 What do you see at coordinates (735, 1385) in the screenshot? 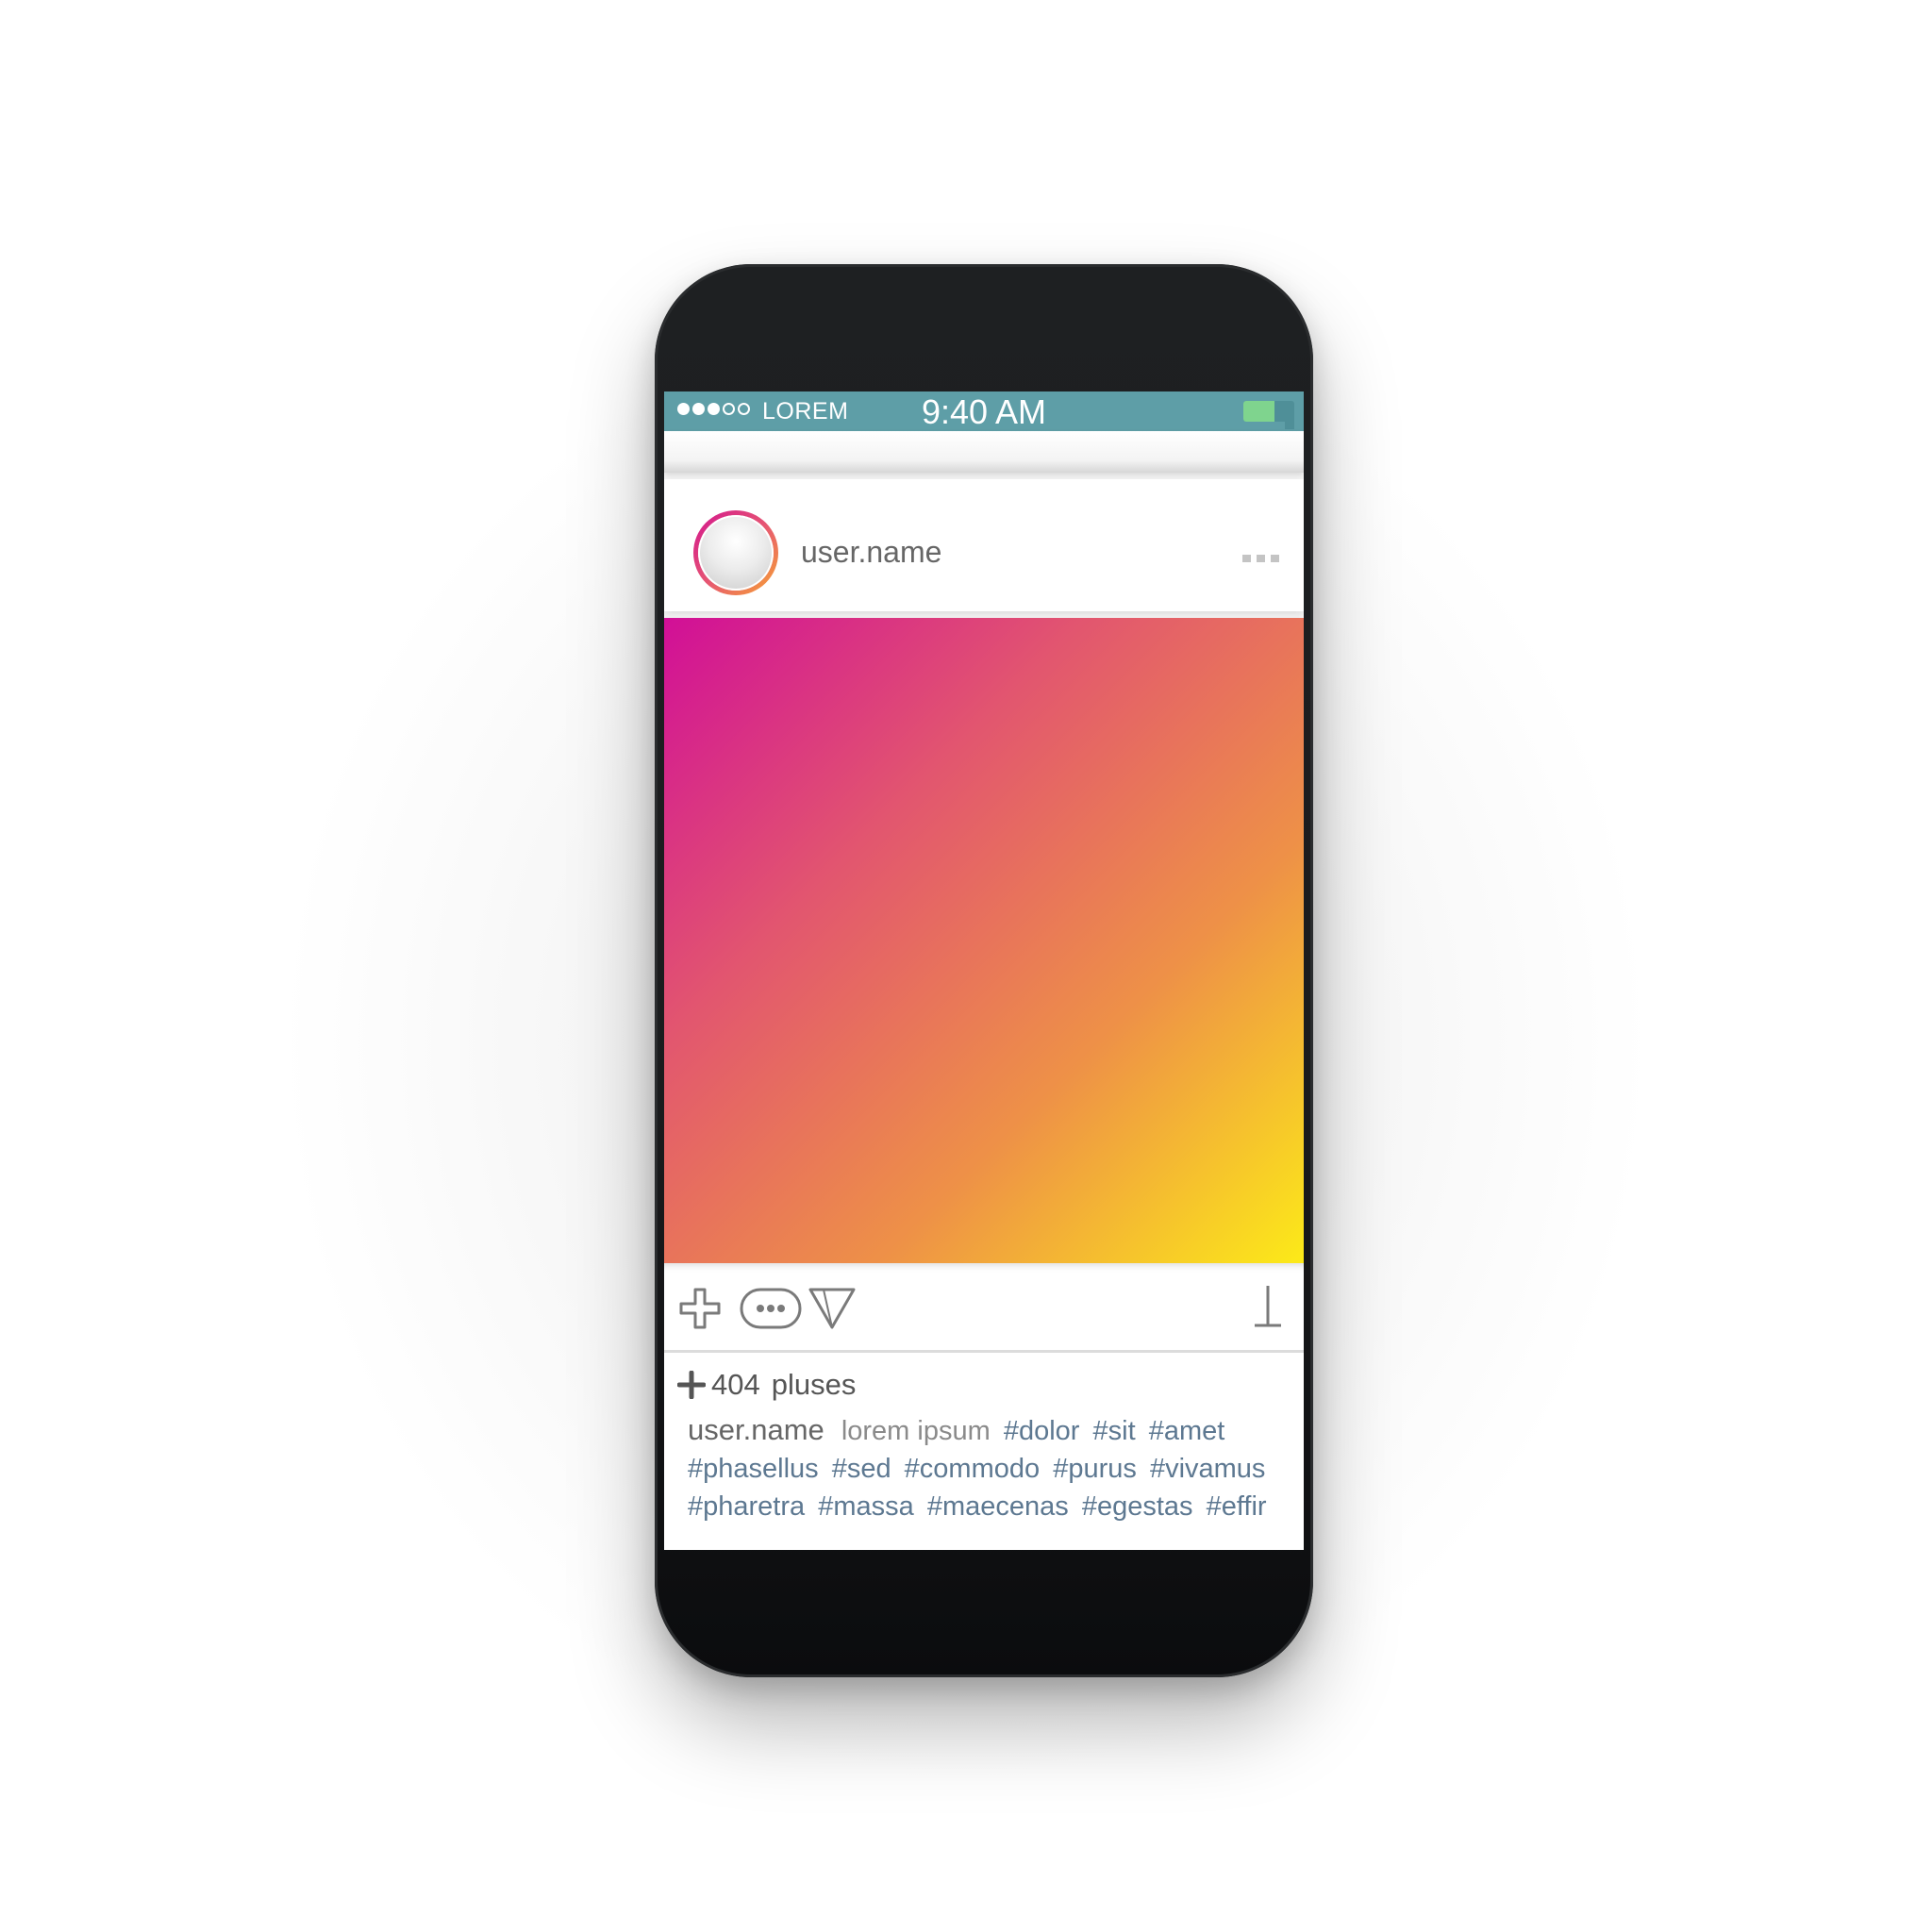
I see `plus-count-value: 404` at bounding box center [735, 1385].